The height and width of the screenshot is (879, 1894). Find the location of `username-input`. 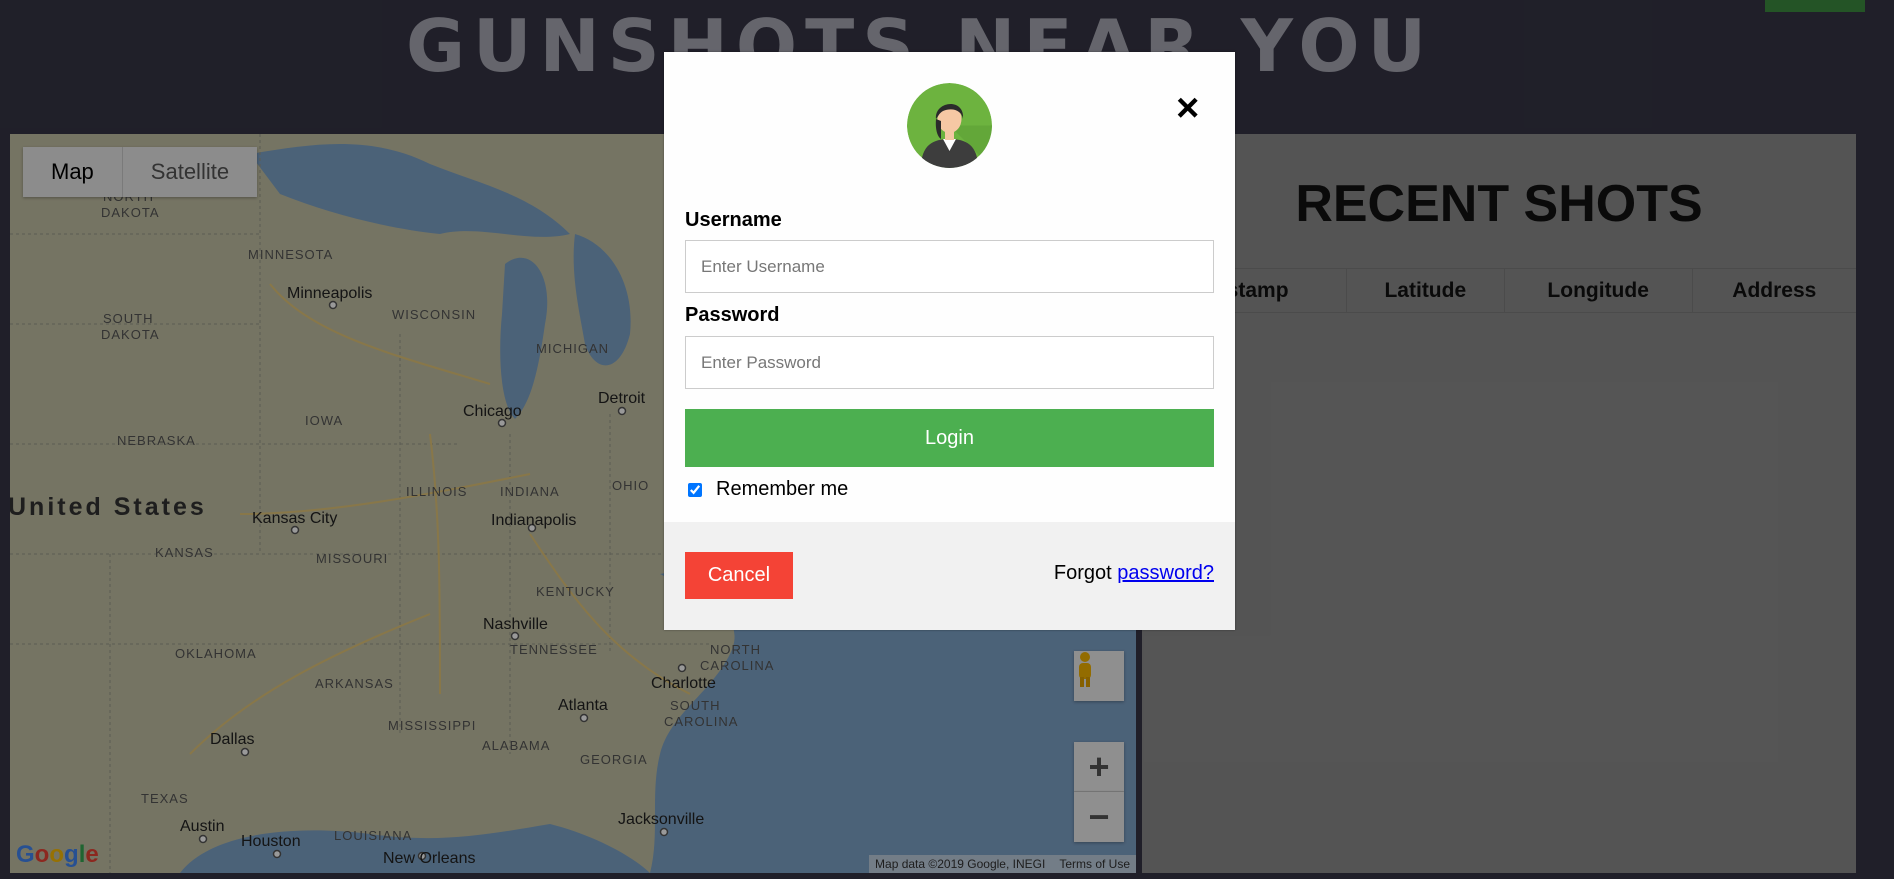

username-input is located at coordinates (949, 266).